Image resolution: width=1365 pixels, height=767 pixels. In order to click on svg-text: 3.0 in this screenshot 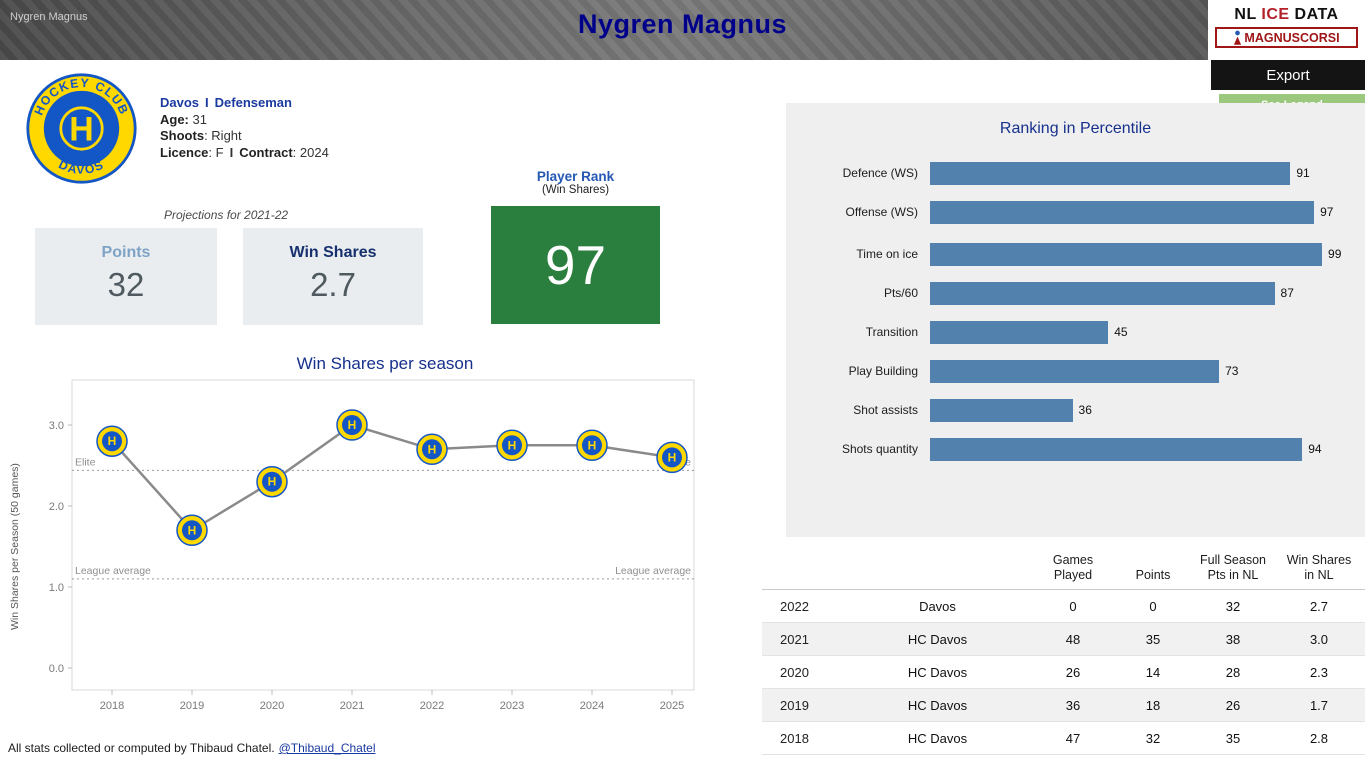, I will do `click(56, 426)`.